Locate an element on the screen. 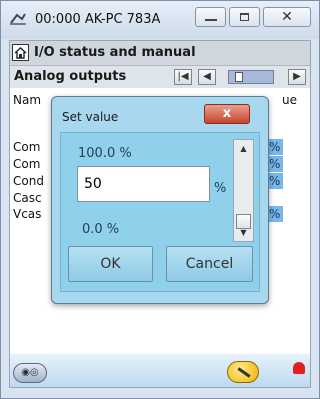 The height and width of the screenshot is (399, 320). maximize-icon is located at coordinates (244, 17).